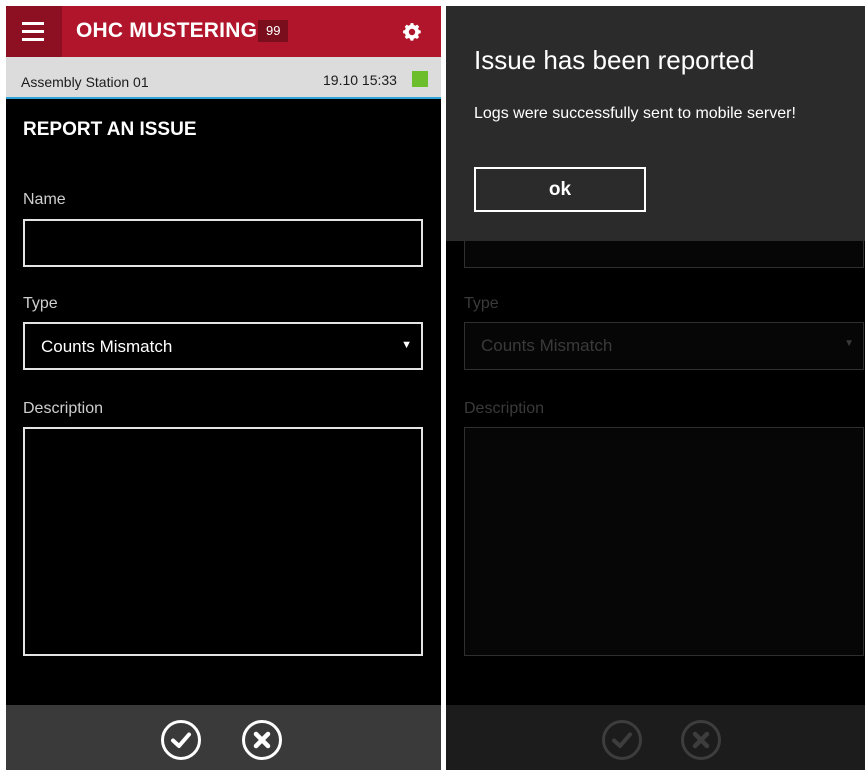  What do you see at coordinates (273, 31) in the screenshot?
I see `count-badge: 99` at bounding box center [273, 31].